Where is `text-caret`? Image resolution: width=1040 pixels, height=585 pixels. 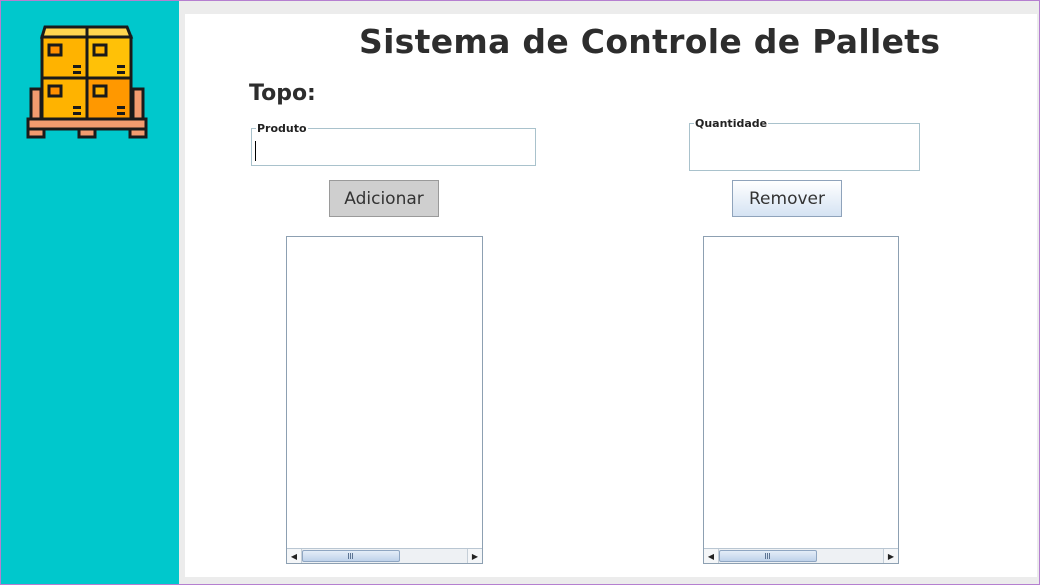
text-caret is located at coordinates (255, 151).